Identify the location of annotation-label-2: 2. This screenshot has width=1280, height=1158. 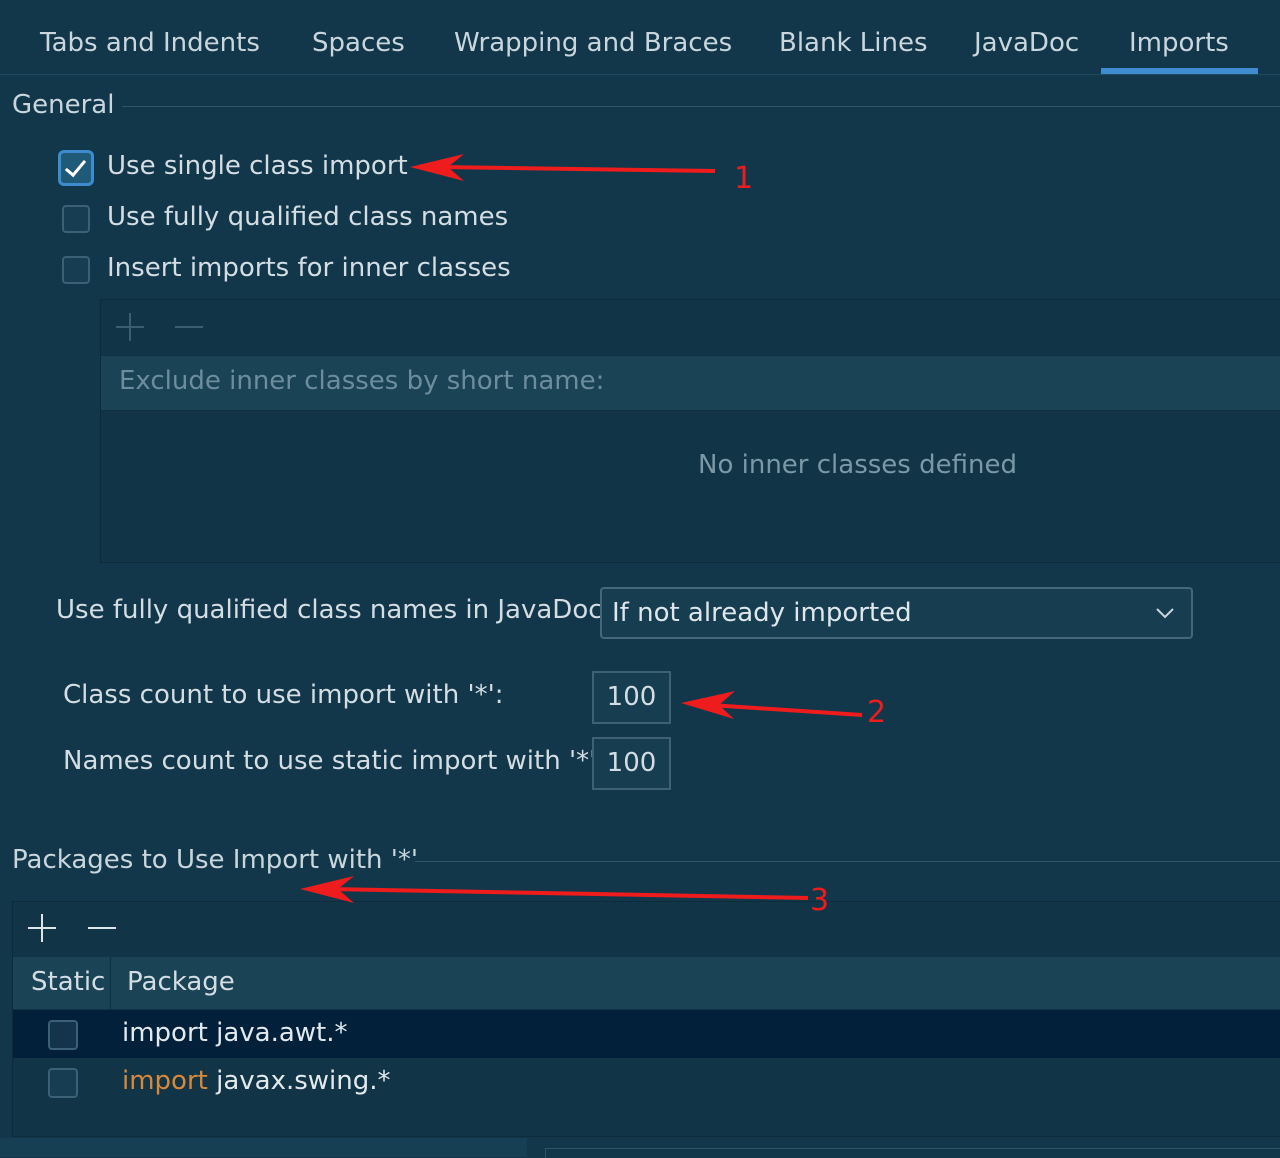
(877, 712).